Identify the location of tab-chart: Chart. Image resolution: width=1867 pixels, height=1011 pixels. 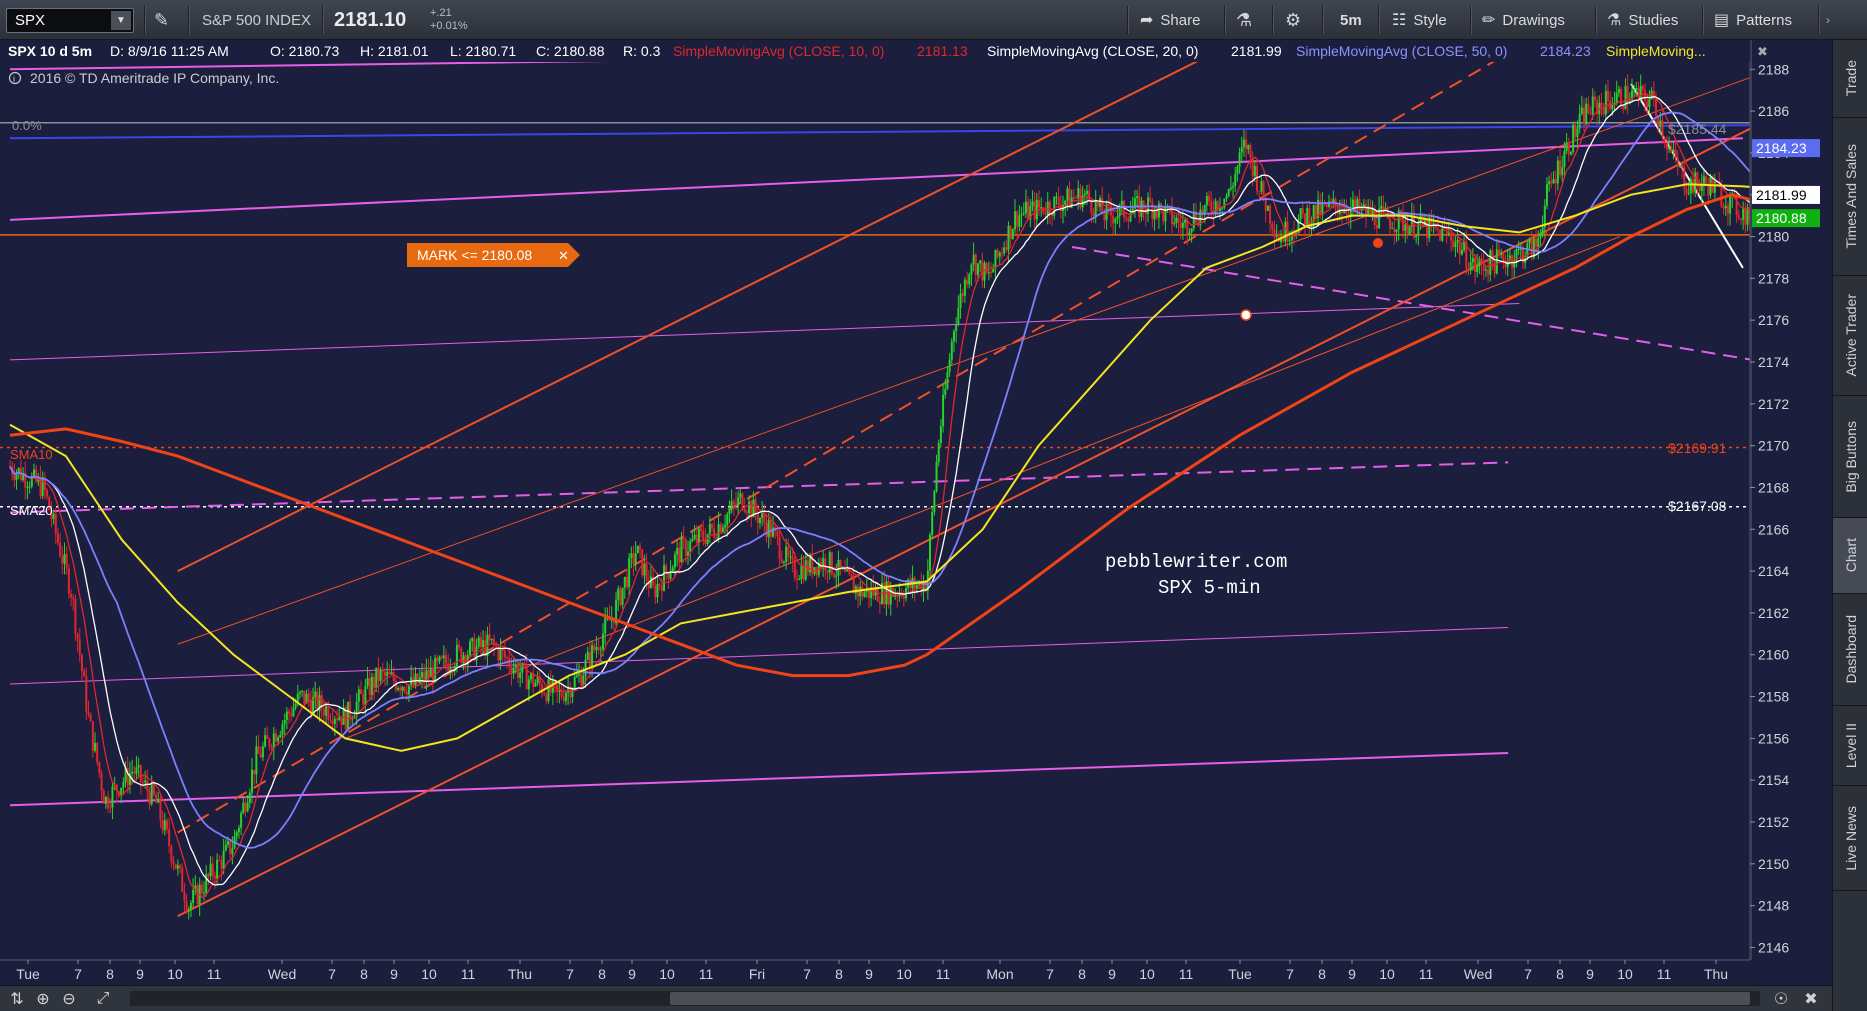
(1850, 556).